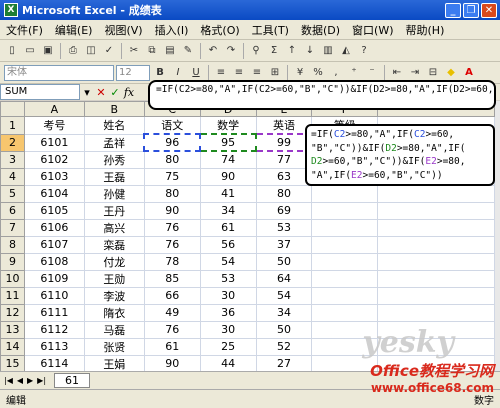 The width and height of the screenshot is (500, 408). What do you see at coordinates (12, 329) in the screenshot?
I see `row-header: 13` at bounding box center [12, 329].